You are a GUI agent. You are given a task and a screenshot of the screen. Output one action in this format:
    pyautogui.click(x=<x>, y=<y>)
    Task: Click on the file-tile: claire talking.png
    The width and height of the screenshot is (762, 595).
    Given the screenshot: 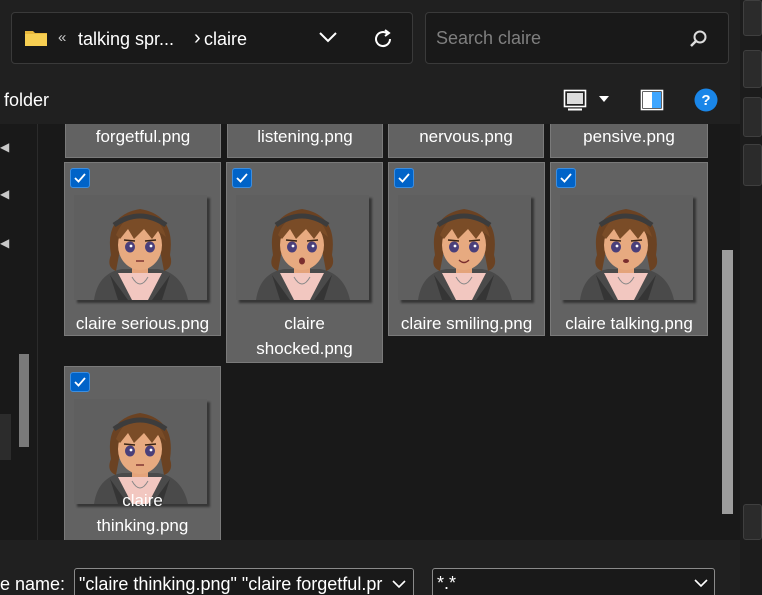 What is the action you would take?
    pyautogui.click(x=629, y=249)
    